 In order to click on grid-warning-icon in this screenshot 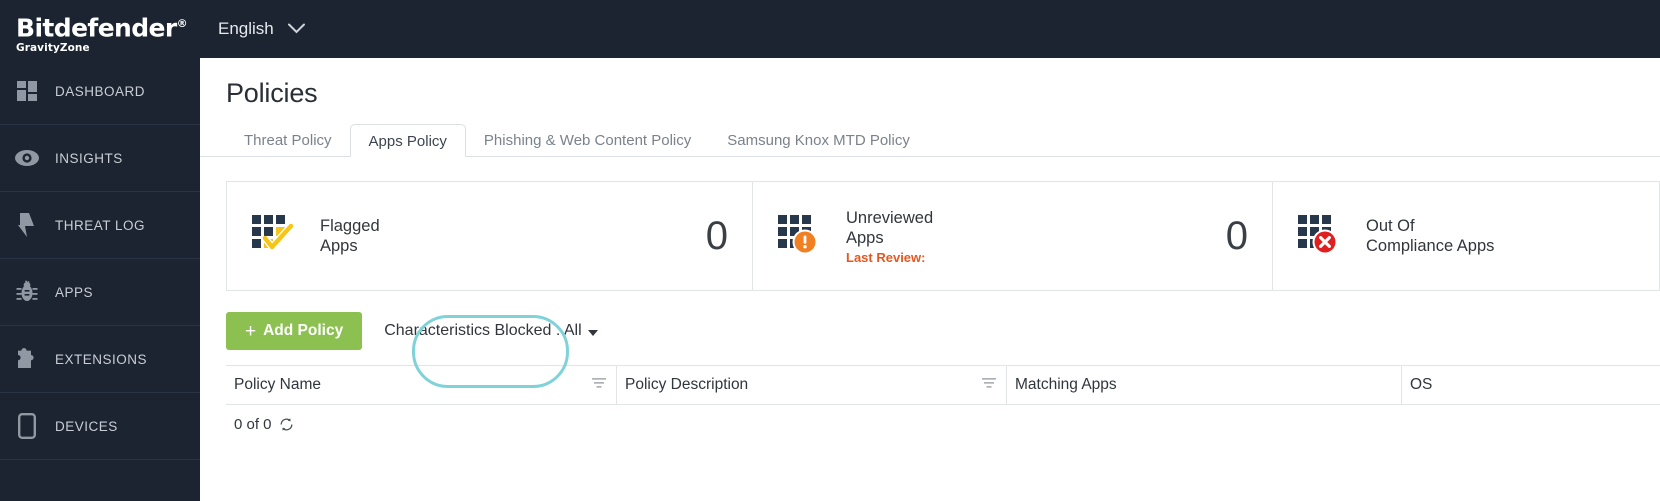, I will do `click(803, 236)`.